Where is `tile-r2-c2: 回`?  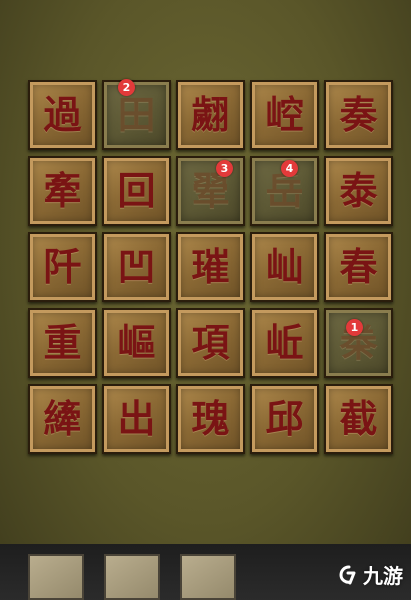
tile-r2-c2: 回 is located at coordinates (136, 191).